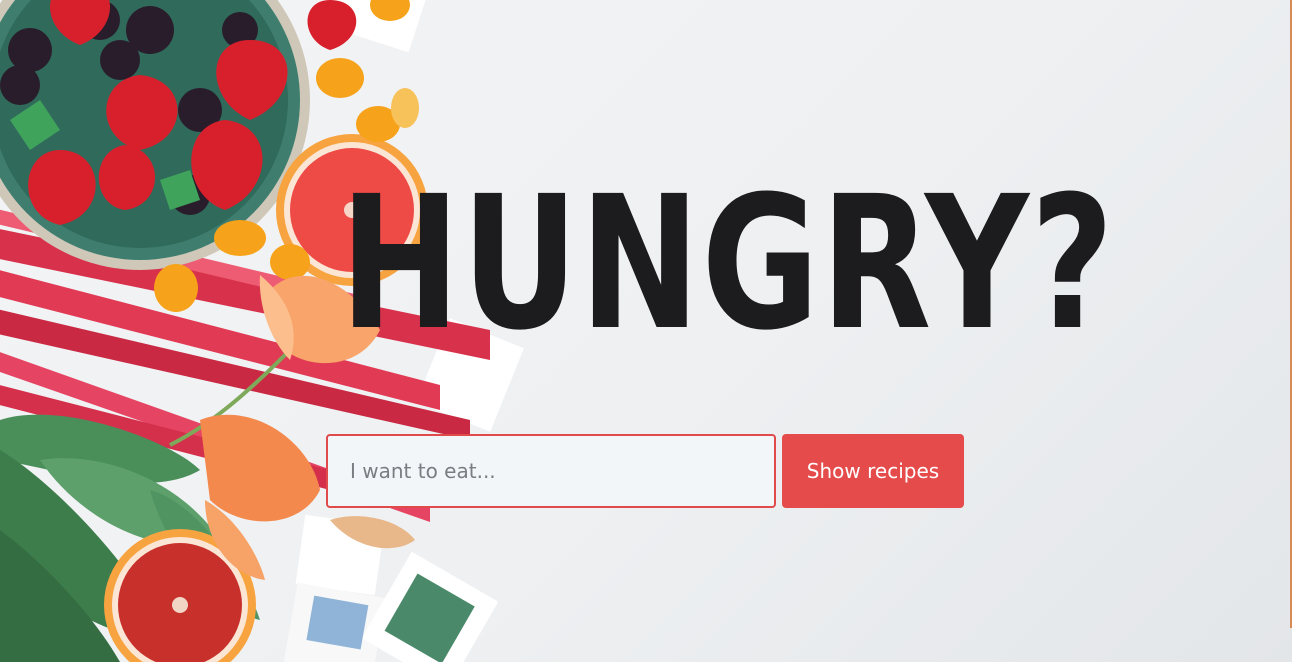 The height and width of the screenshot is (662, 1292). Describe the element at coordinates (551, 471) in the screenshot. I see `search-input` at that location.